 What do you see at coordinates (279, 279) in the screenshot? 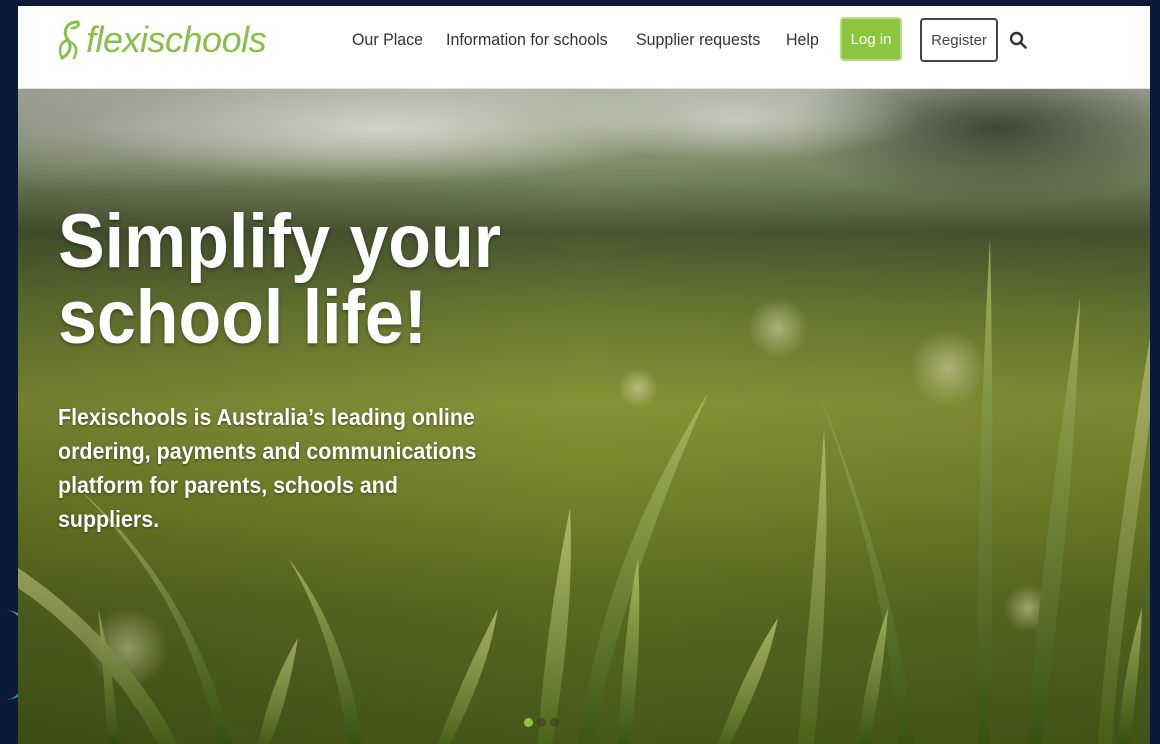
I see `hero-title: Simplify your school life!` at bounding box center [279, 279].